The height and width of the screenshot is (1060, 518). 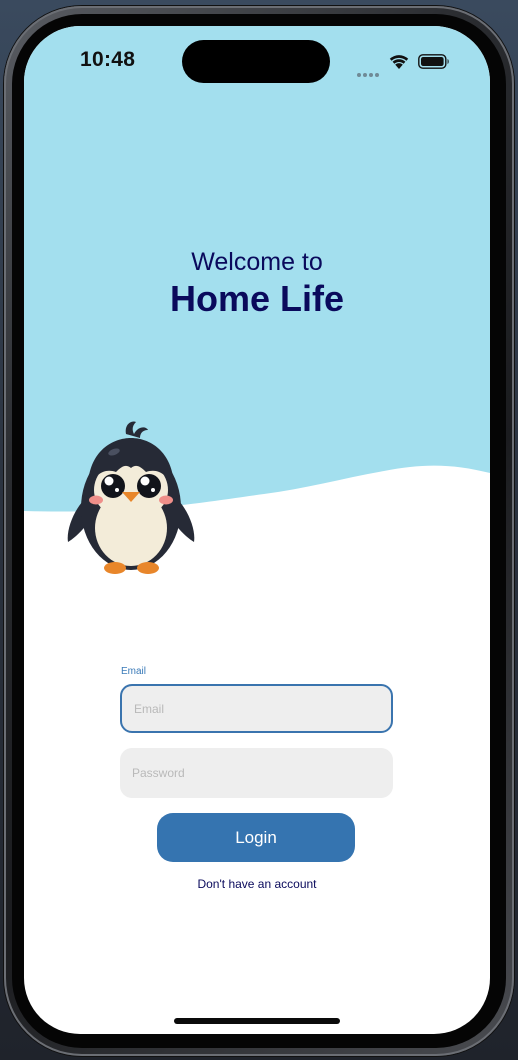 I want to click on signup-link: Don't have an account, so click(x=257, y=884).